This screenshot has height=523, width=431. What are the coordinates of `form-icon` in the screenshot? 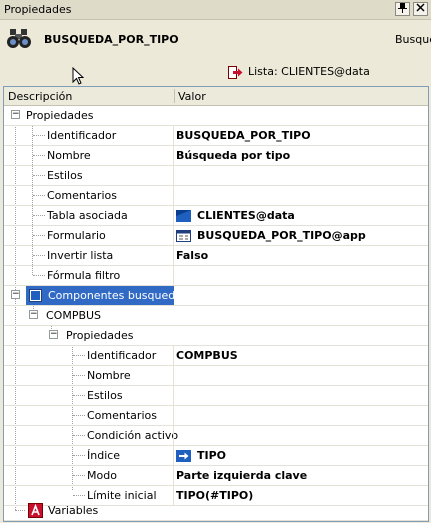 It's located at (183, 236).